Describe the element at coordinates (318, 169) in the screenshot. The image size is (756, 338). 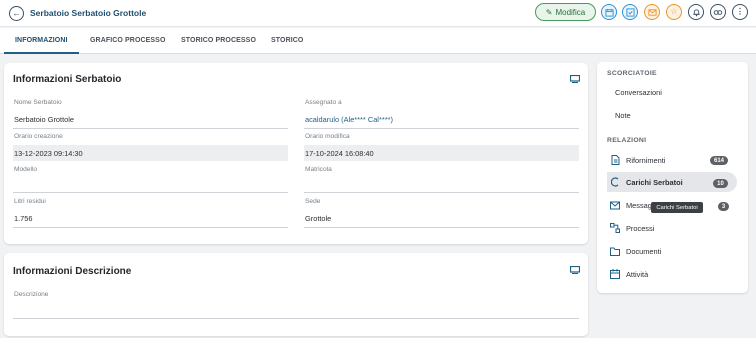
I see `matricola-label: Matricola` at that location.